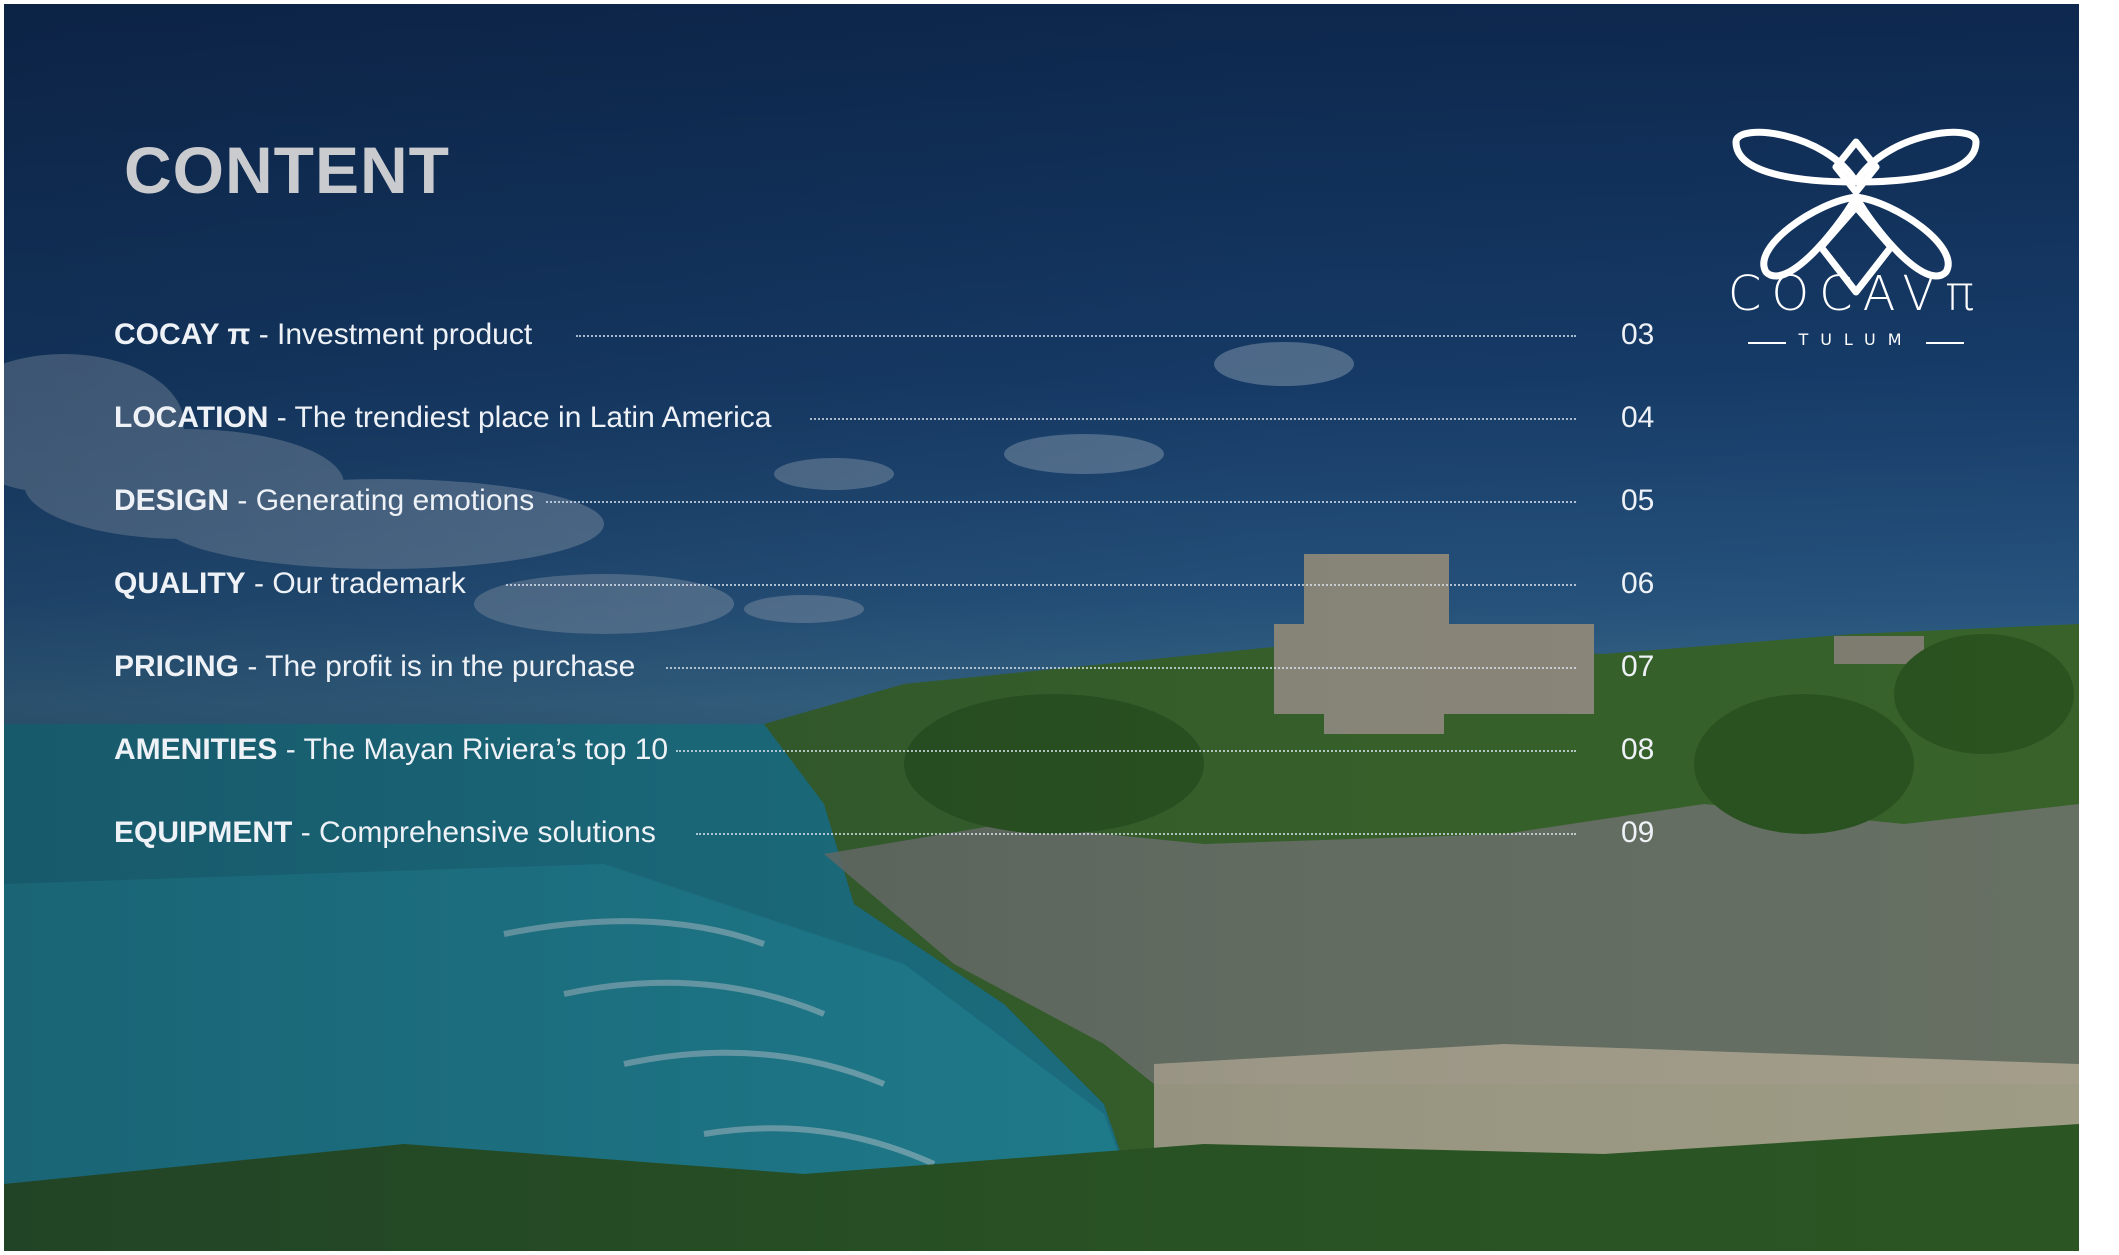 The height and width of the screenshot is (1255, 2119). What do you see at coordinates (474, 832) in the screenshot?
I see `toc-desc: - Comprehensive solutions` at bounding box center [474, 832].